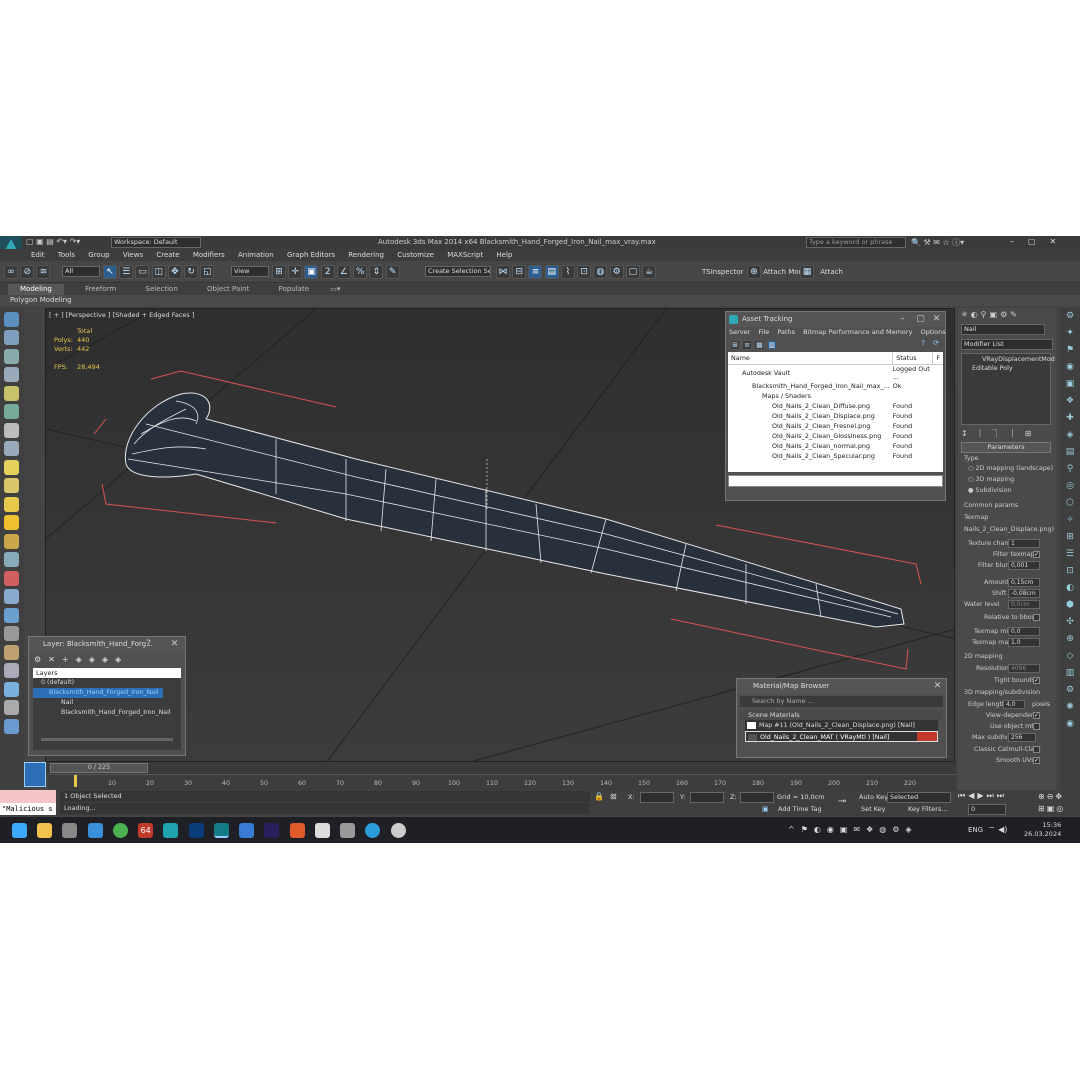  Describe the element at coordinates (272, 830) in the screenshot. I see `after-effects-icon` at that location.